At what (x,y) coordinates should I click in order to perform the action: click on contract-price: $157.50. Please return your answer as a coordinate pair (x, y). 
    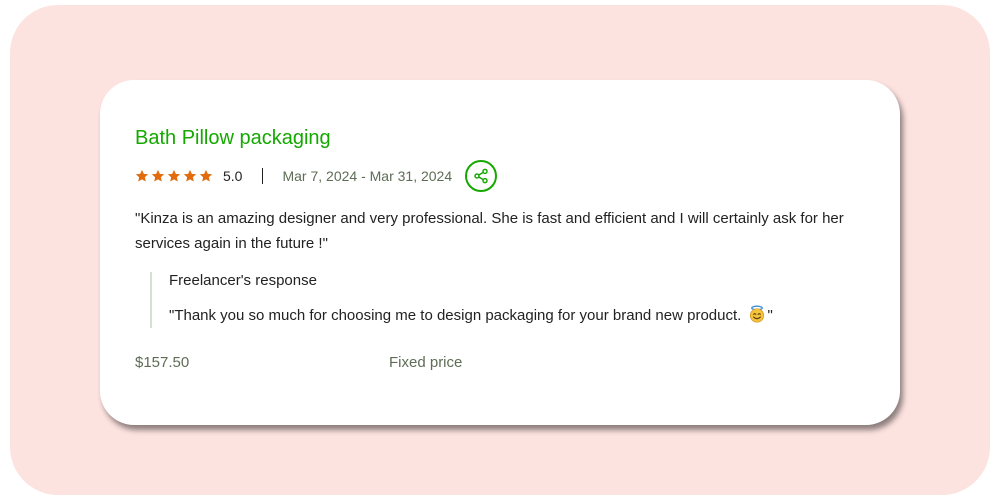
    Looking at the image, I should click on (162, 362).